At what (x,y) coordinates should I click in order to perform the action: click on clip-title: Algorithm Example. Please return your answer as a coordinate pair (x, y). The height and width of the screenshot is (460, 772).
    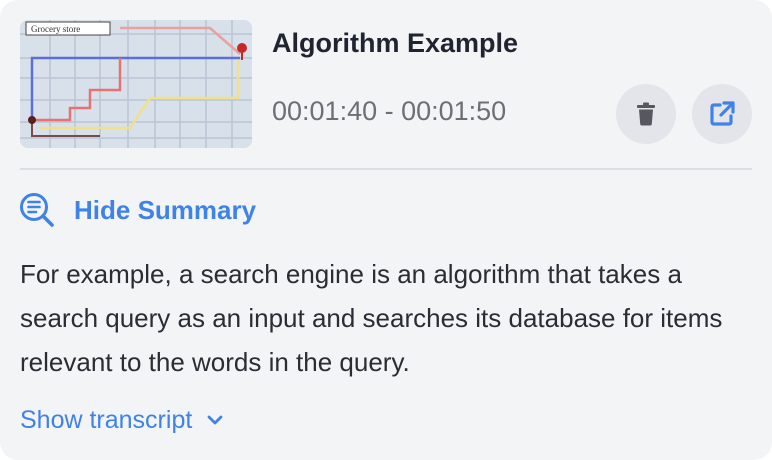
    Looking at the image, I should click on (395, 43).